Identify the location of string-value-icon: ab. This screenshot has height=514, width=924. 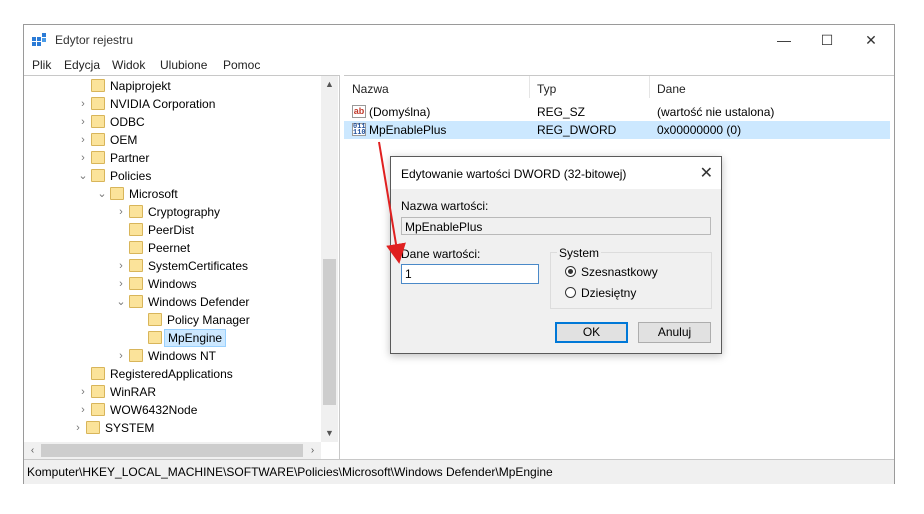
(359, 111).